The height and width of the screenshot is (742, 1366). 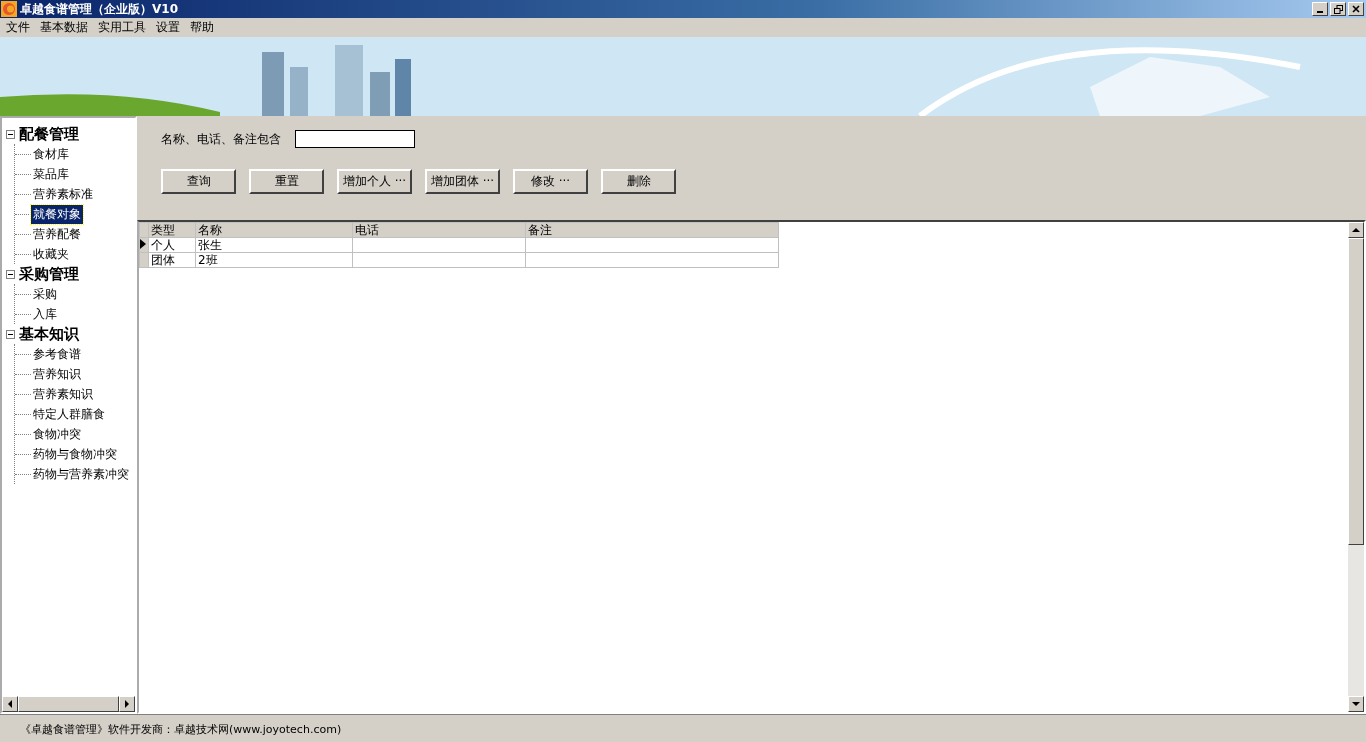 I want to click on up-arrow-icon, so click(x=1356, y=230).